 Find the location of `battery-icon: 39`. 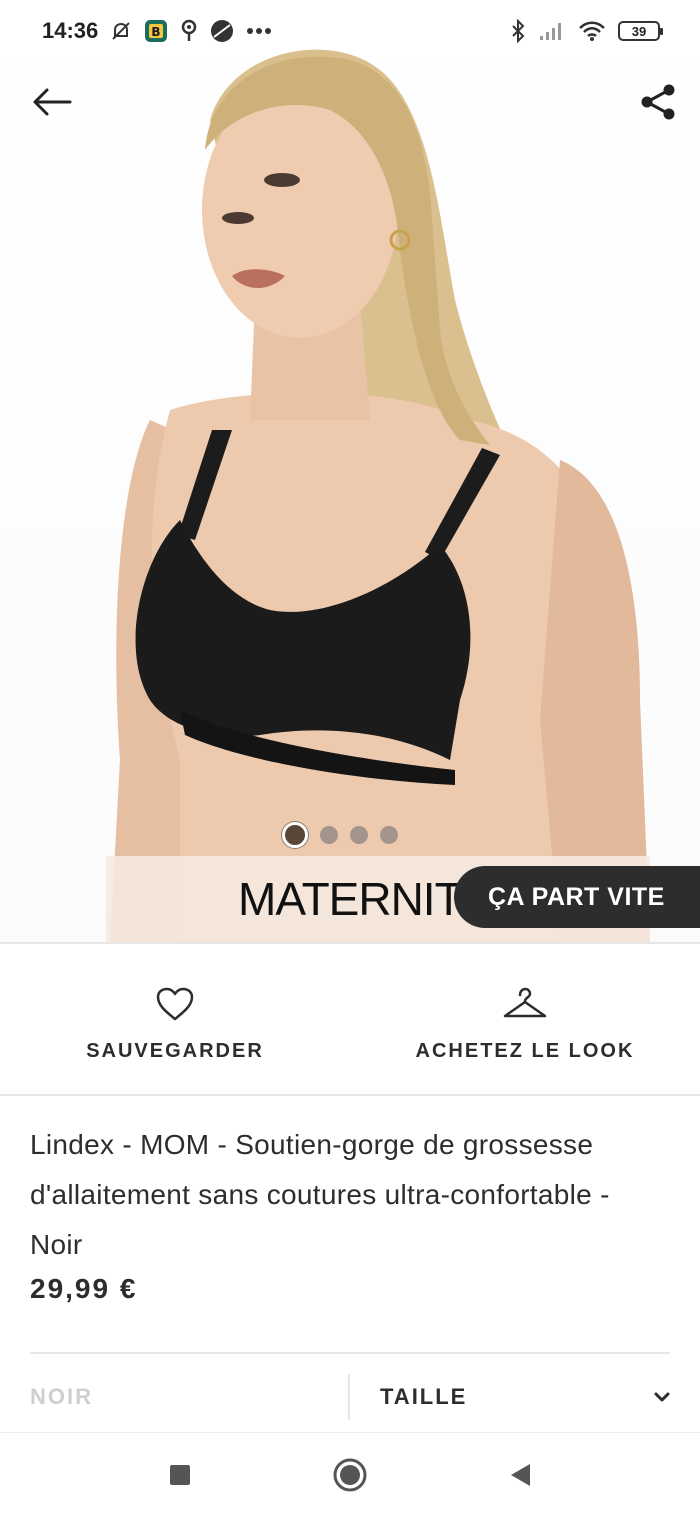

battery-icon: 39 is located at coordinates (640, 31).